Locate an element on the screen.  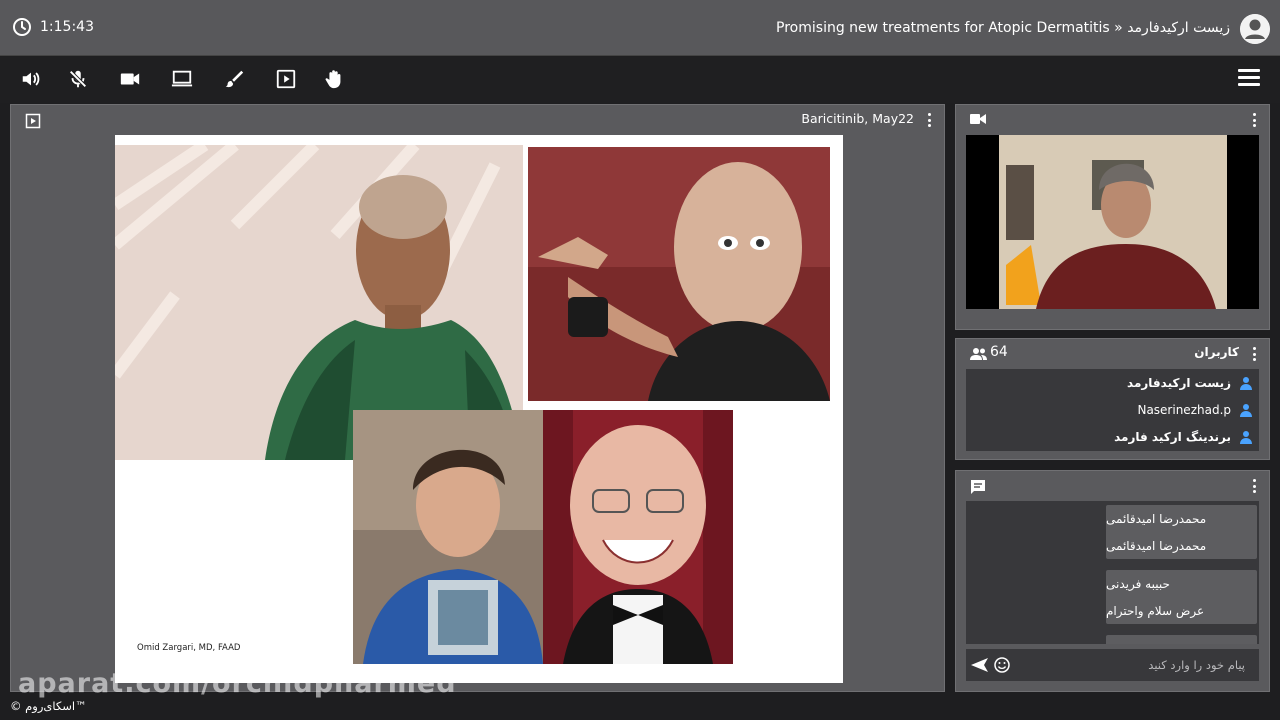
chat-message: محمدرضا امیدقائمی محمدرضا امیدقائمی is located at coordinates (1181, 532).